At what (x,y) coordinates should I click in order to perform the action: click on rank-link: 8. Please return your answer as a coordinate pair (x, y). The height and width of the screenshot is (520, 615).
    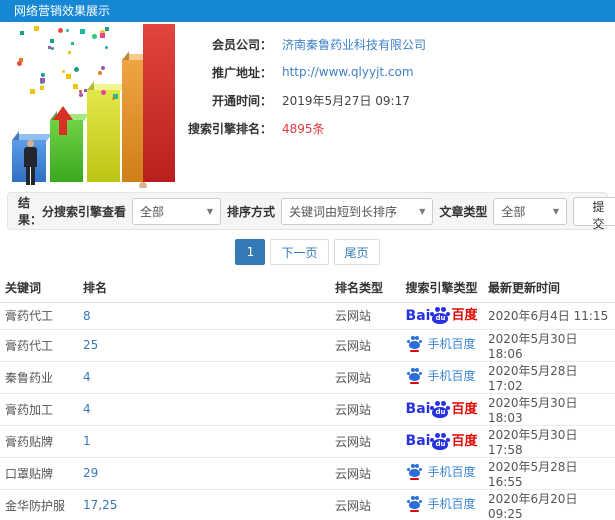
    Looking at the image, I should click on (87, 316).